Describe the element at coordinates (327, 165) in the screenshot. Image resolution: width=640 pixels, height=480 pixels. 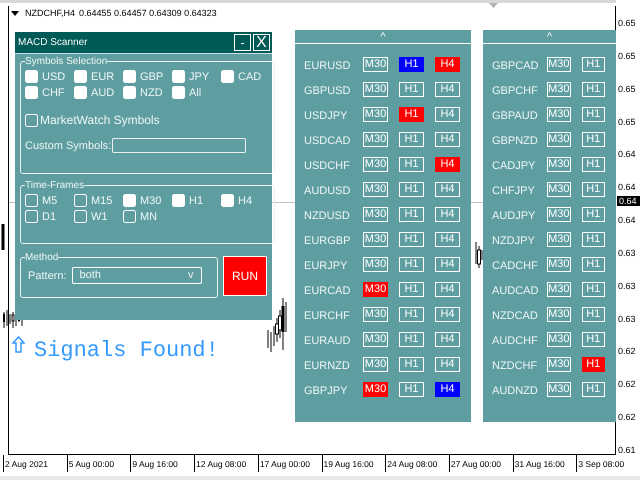
I see `symbol-label: USDCHF` at that location.